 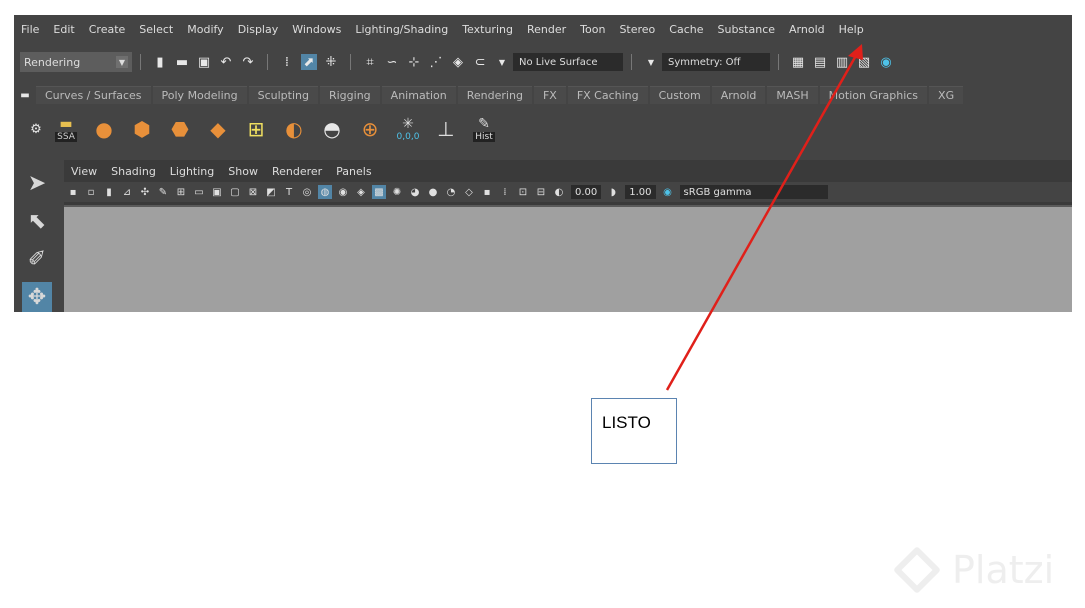 I want to click on resolution-gate-icon: ▣, so click(x=217, y=192).